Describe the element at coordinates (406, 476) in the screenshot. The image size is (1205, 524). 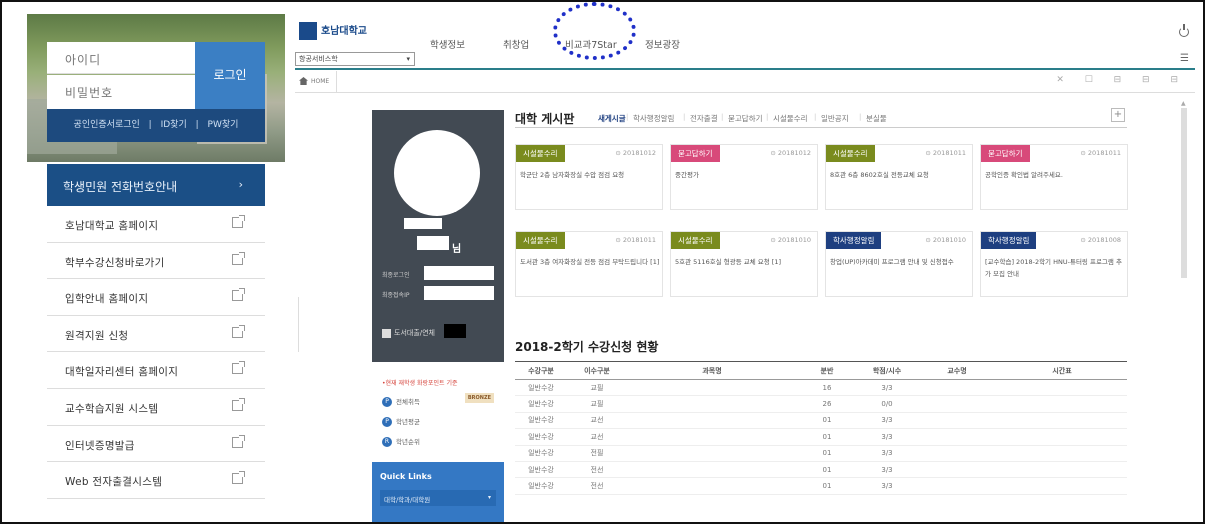
I see `quick-links-title: Quick Links` at that location.